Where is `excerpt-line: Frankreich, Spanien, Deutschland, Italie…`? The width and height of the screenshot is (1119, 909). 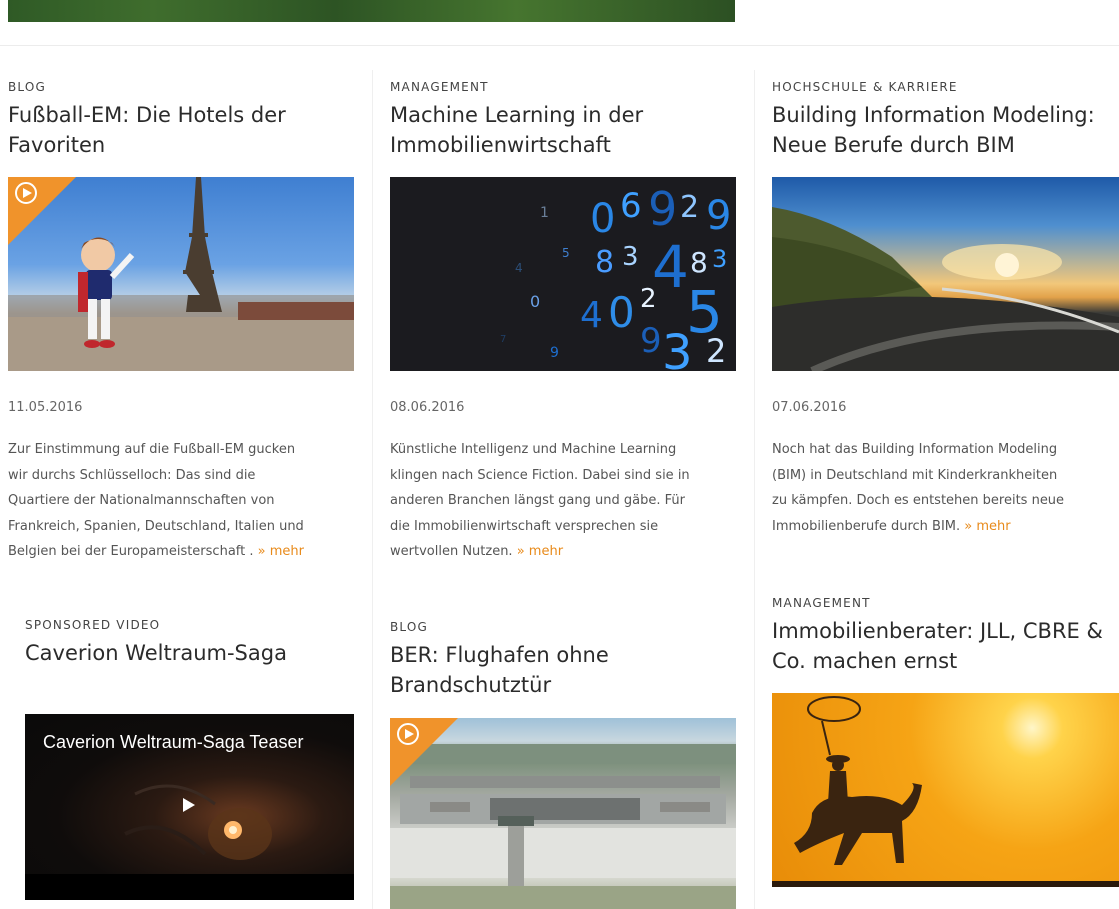 excerpt-line: Frankreich, Spanien, Deutschland, Italie… is located at coordinates (156, 526).